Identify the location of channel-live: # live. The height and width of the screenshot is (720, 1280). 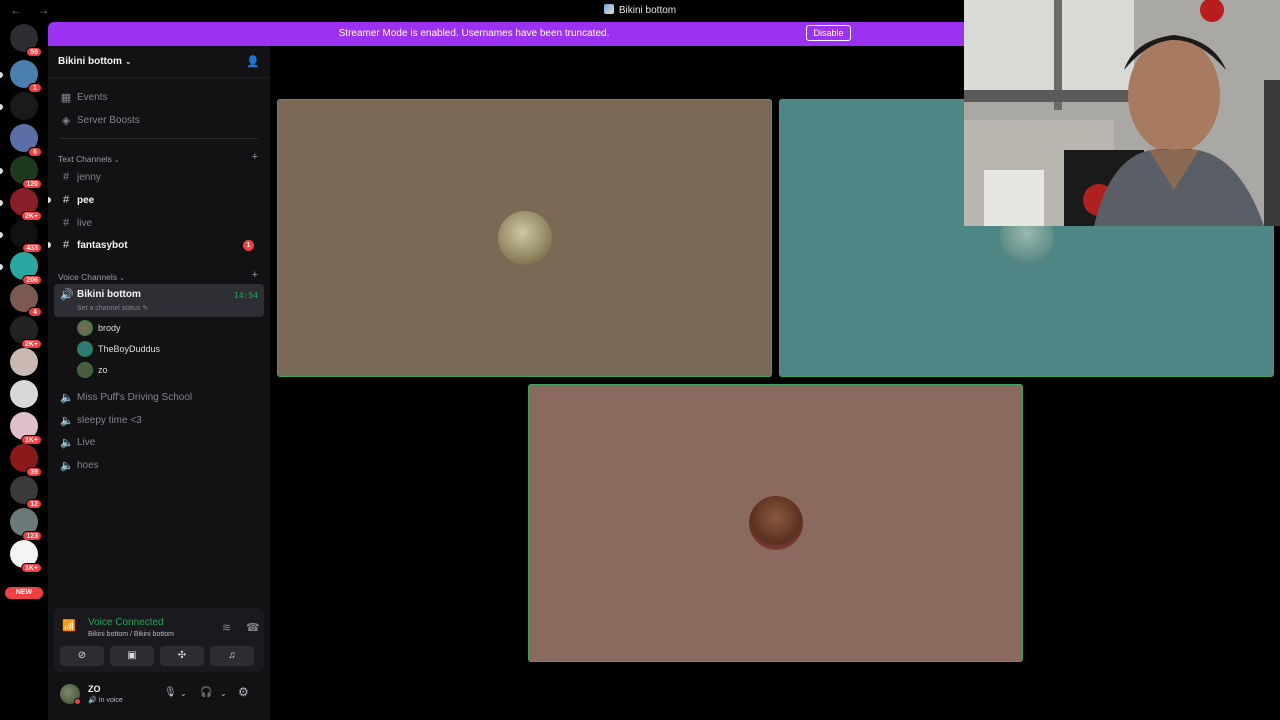
(159, 223).